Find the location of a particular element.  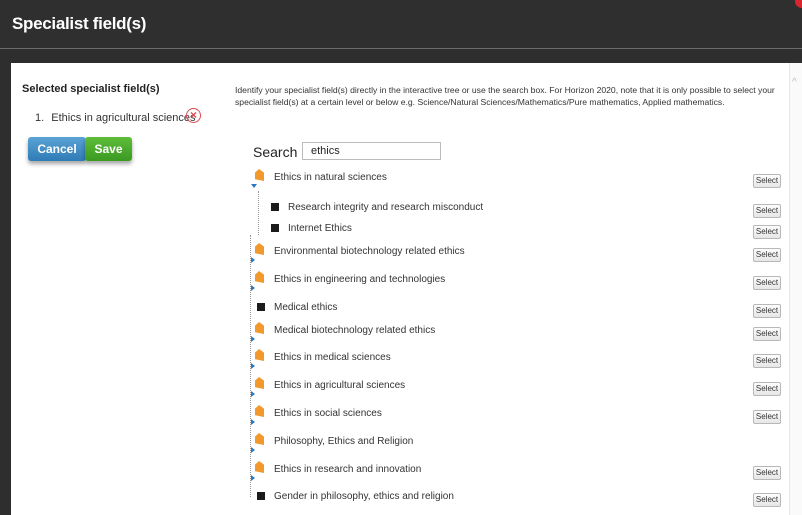

dialog-title: Specialist field(s) is located at coordinates (79, 23).